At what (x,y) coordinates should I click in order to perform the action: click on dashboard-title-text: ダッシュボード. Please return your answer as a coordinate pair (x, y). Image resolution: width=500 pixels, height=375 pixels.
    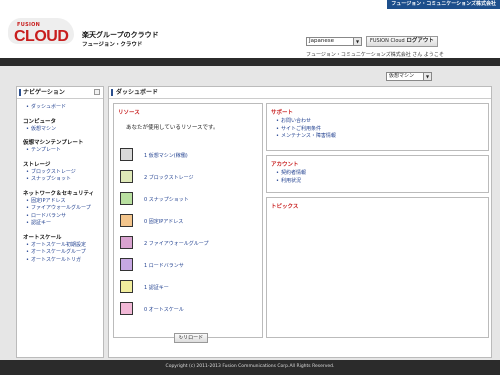
    Looking at the image, I should click on (137, 92).